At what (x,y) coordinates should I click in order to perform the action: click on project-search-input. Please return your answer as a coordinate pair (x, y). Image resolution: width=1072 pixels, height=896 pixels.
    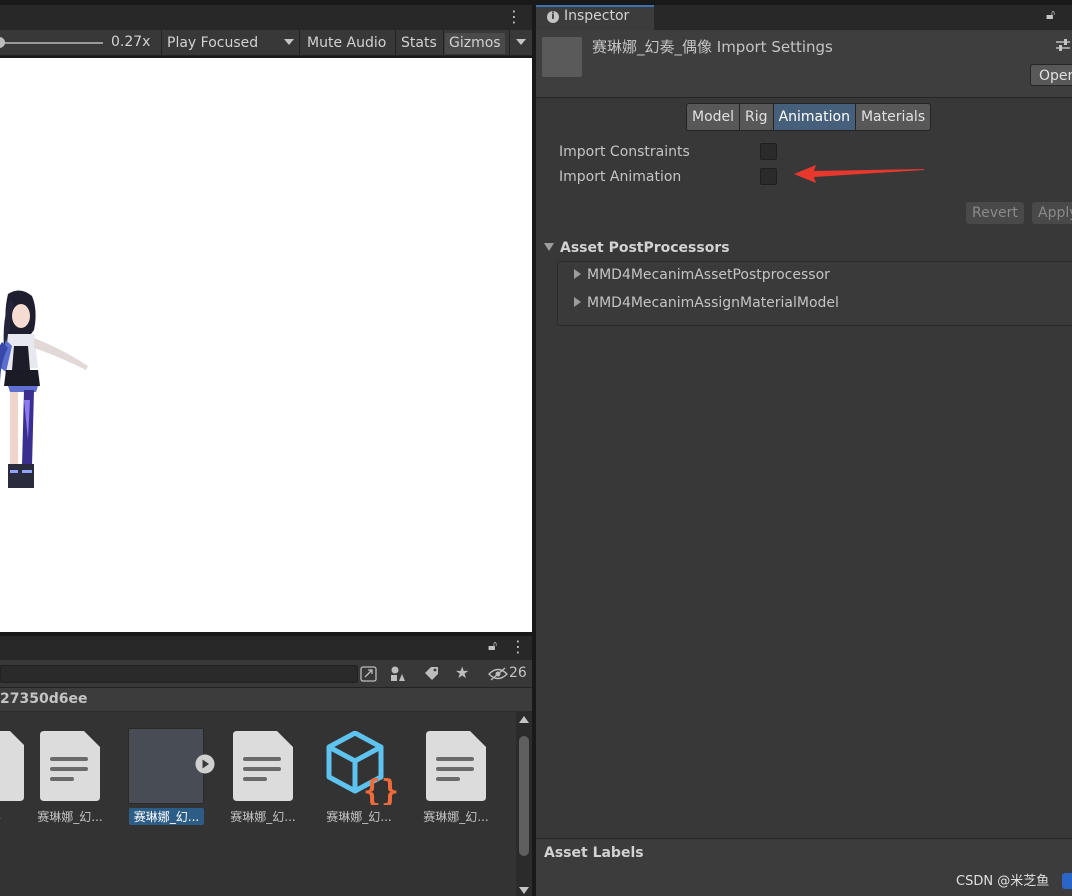
    Looking at the image, I should click on (179, 674).